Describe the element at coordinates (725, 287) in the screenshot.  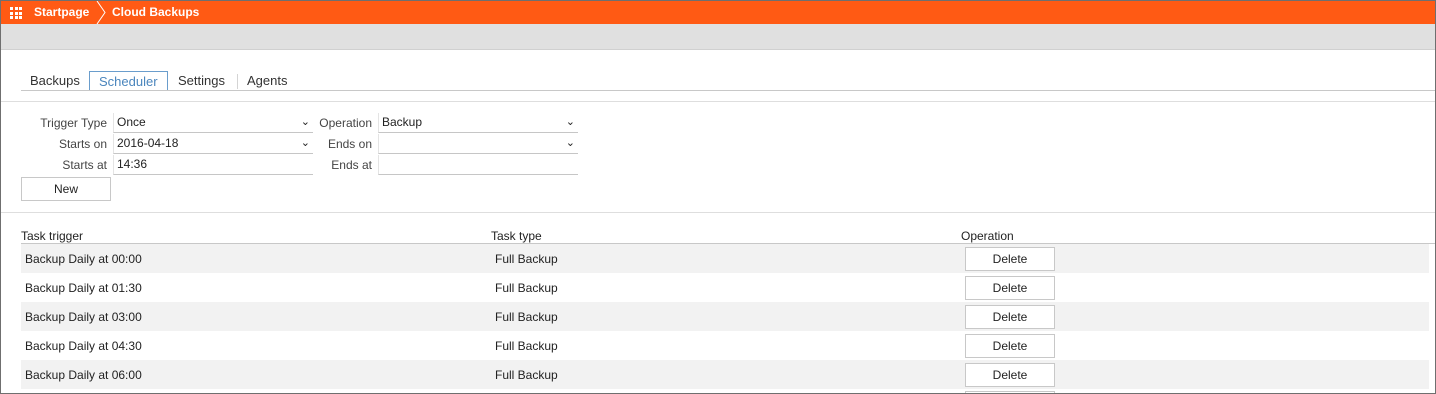
I see `table-row: Backup Daily at 01:30 Full Backup Delete` at that location.